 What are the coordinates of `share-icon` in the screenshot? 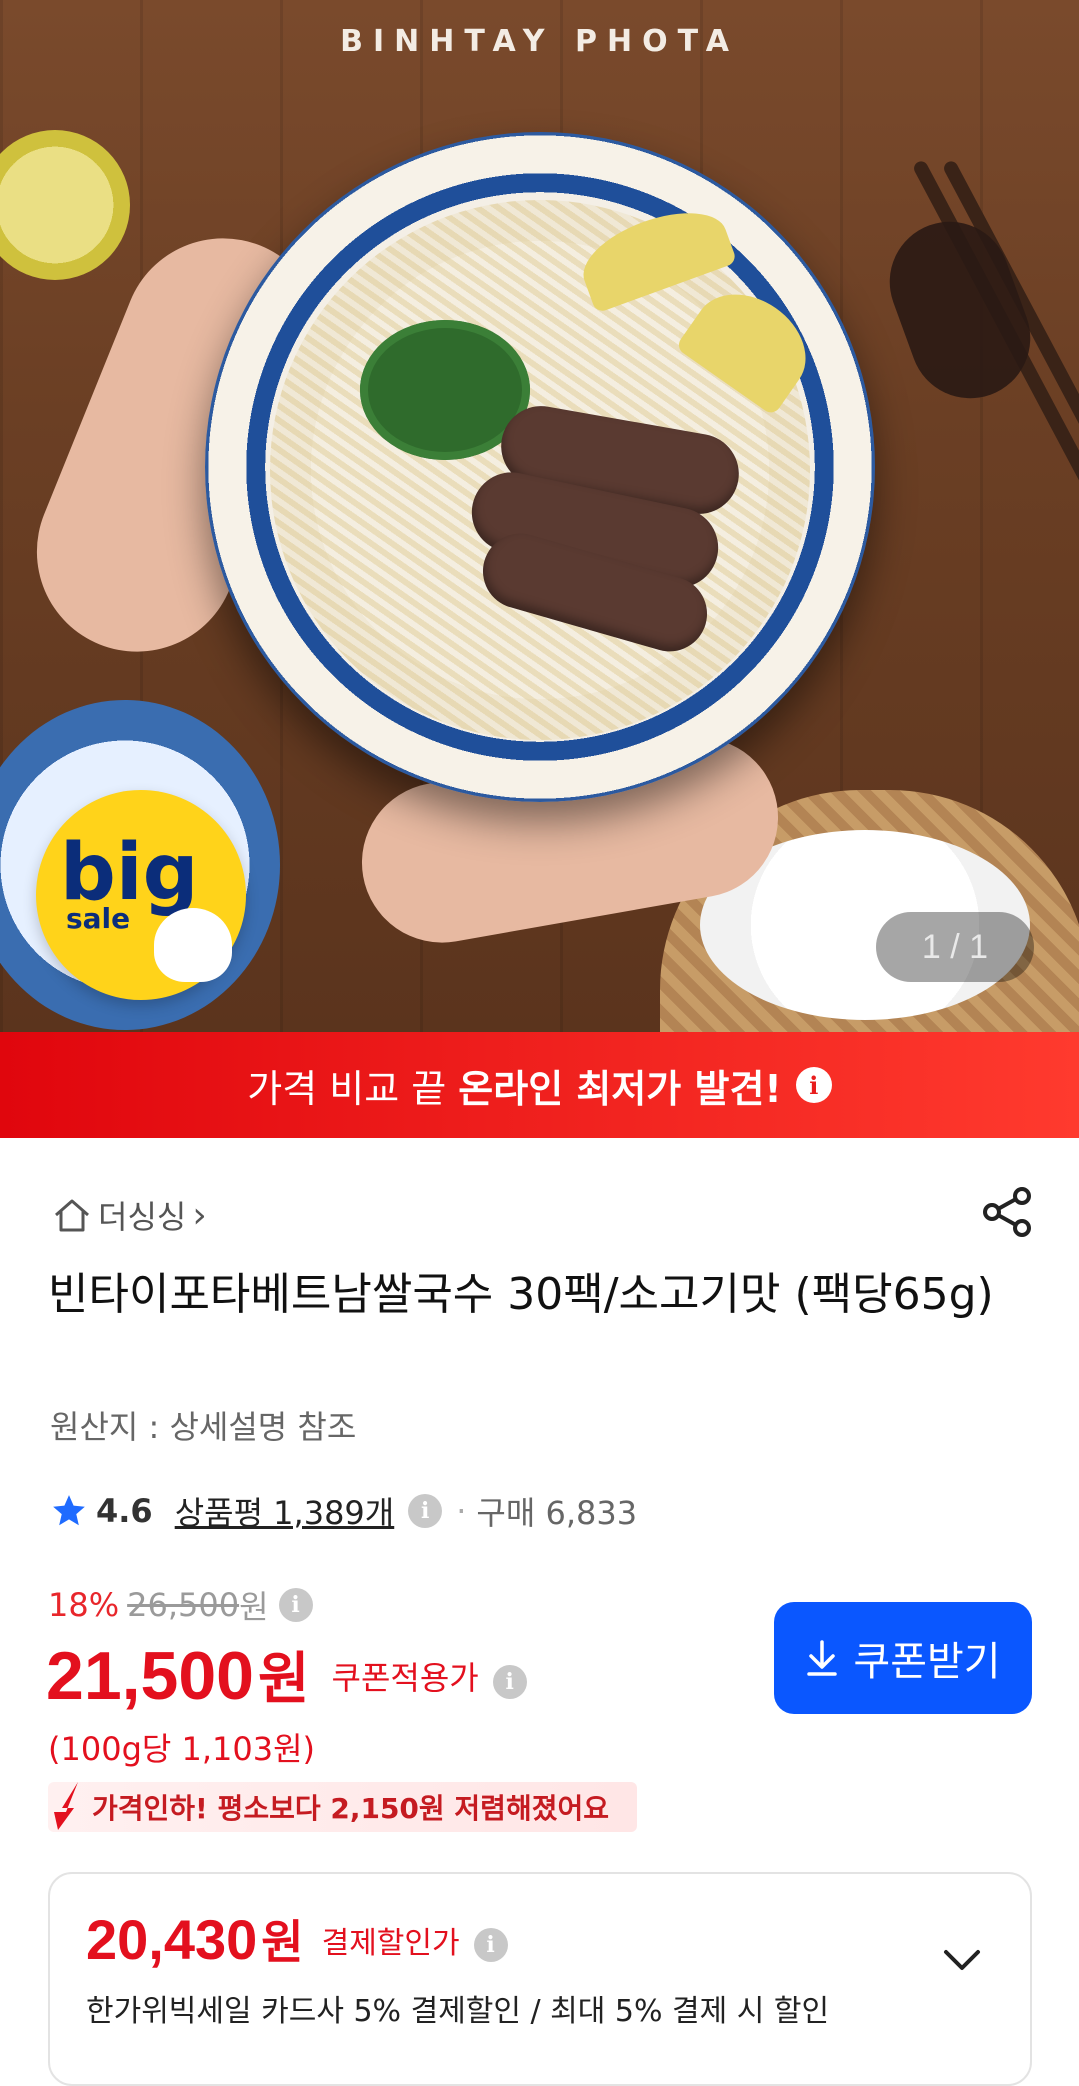 It's located at (1008, 1212).